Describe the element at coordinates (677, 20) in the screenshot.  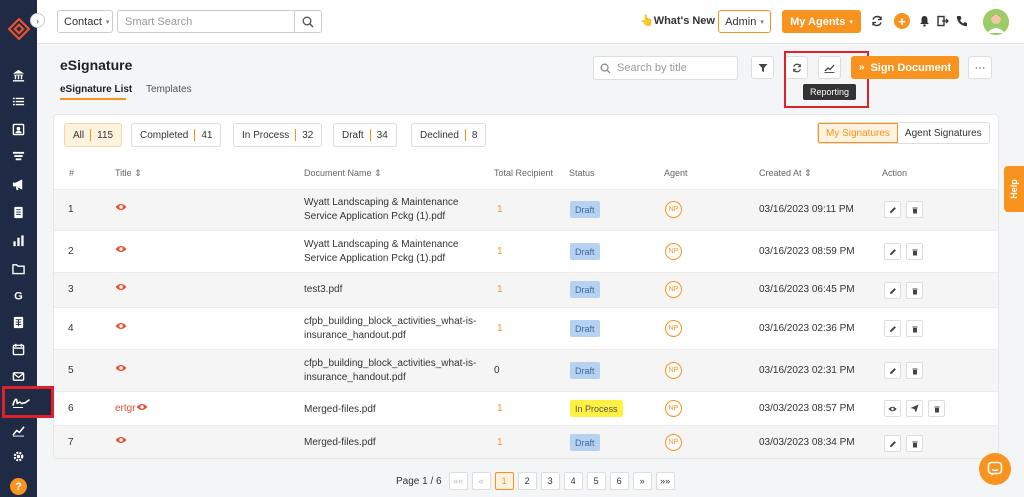
I see `whats-new-link: 👆What's New` at that location.